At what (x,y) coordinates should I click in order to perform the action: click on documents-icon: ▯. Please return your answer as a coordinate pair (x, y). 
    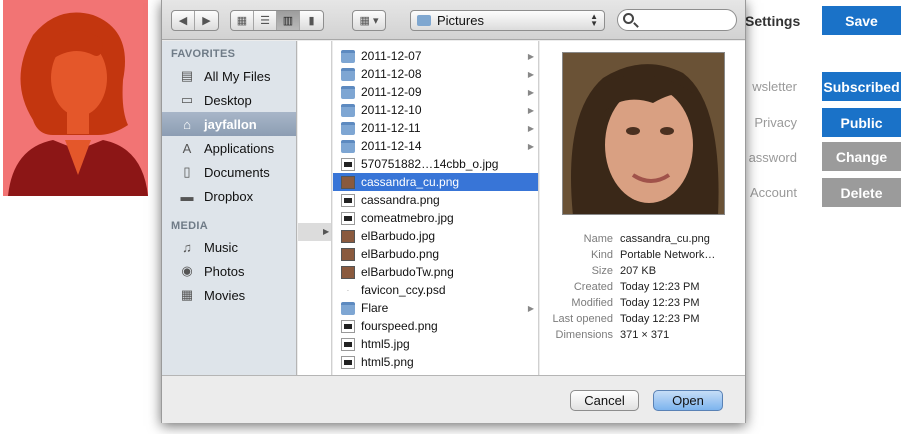
    Looking at the image, I should click on (187, 171).